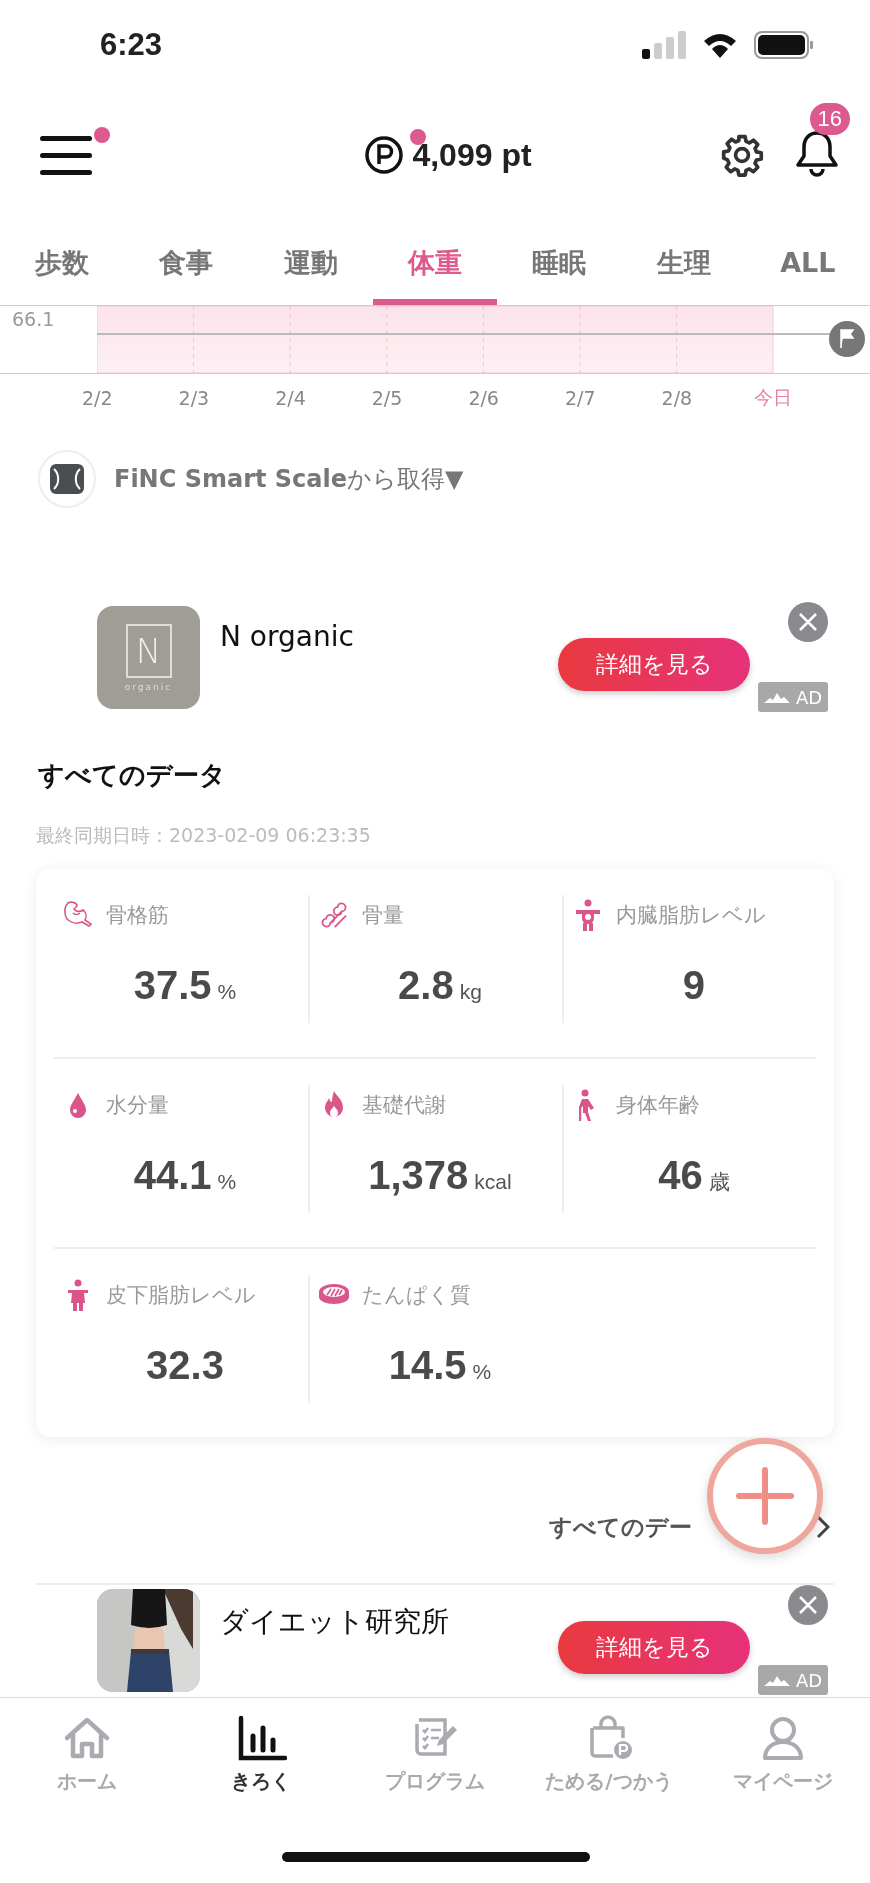 Image resolution: width=870 pixels, height=1883 pixels. What do you see at coordinates (186, 262) in the screenshot?
I see `category-tab: 食事` at bounding box center [186, 262].